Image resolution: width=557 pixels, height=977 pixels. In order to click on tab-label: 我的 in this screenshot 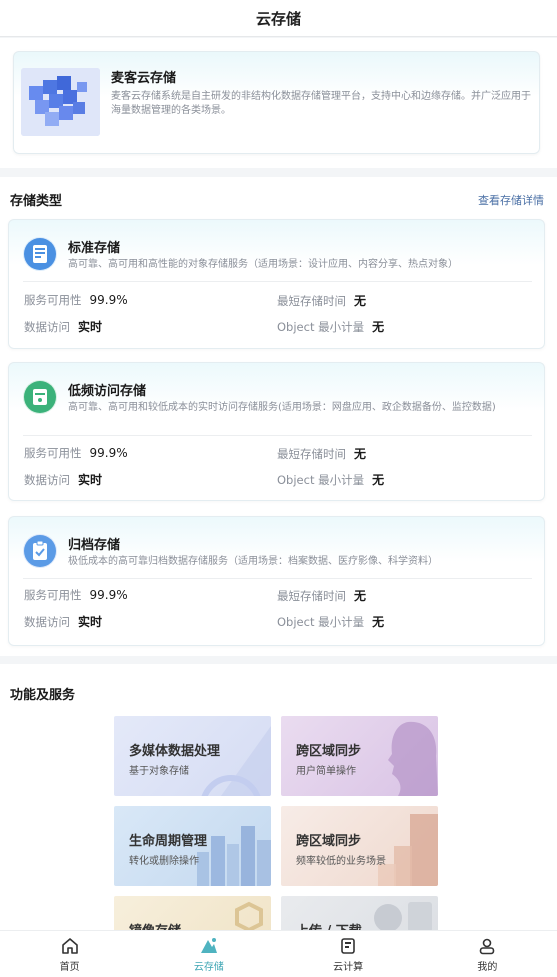, I will do `click(487, 967)`.